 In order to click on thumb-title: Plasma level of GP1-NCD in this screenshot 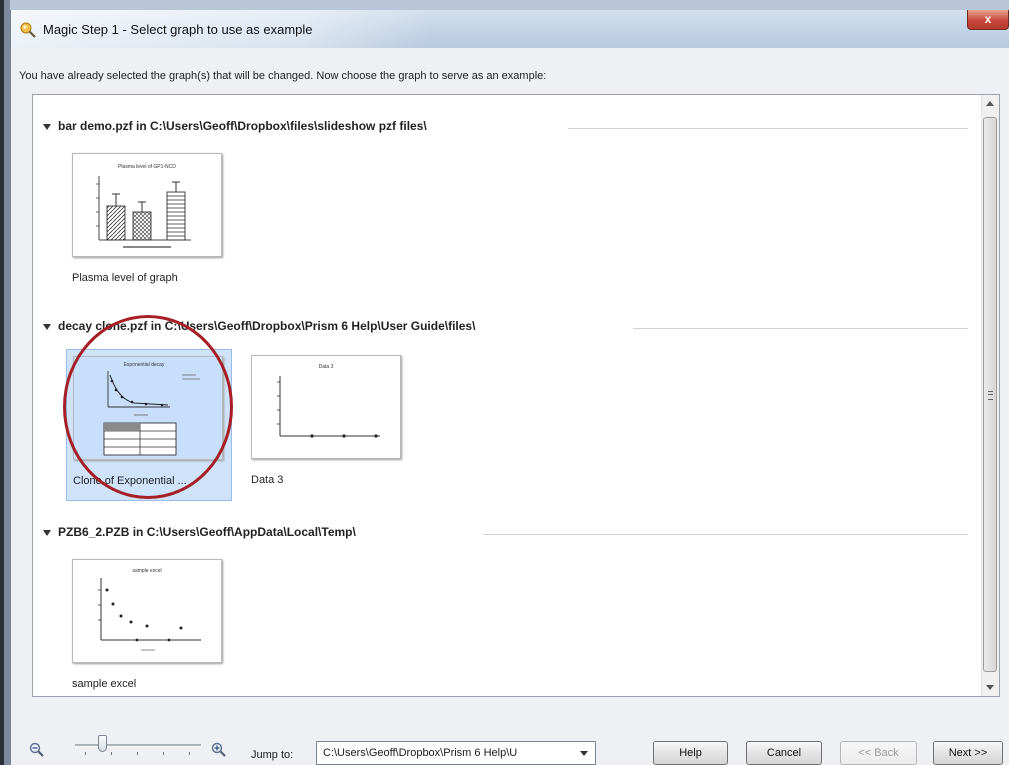, I will do `click(147, 167)`.